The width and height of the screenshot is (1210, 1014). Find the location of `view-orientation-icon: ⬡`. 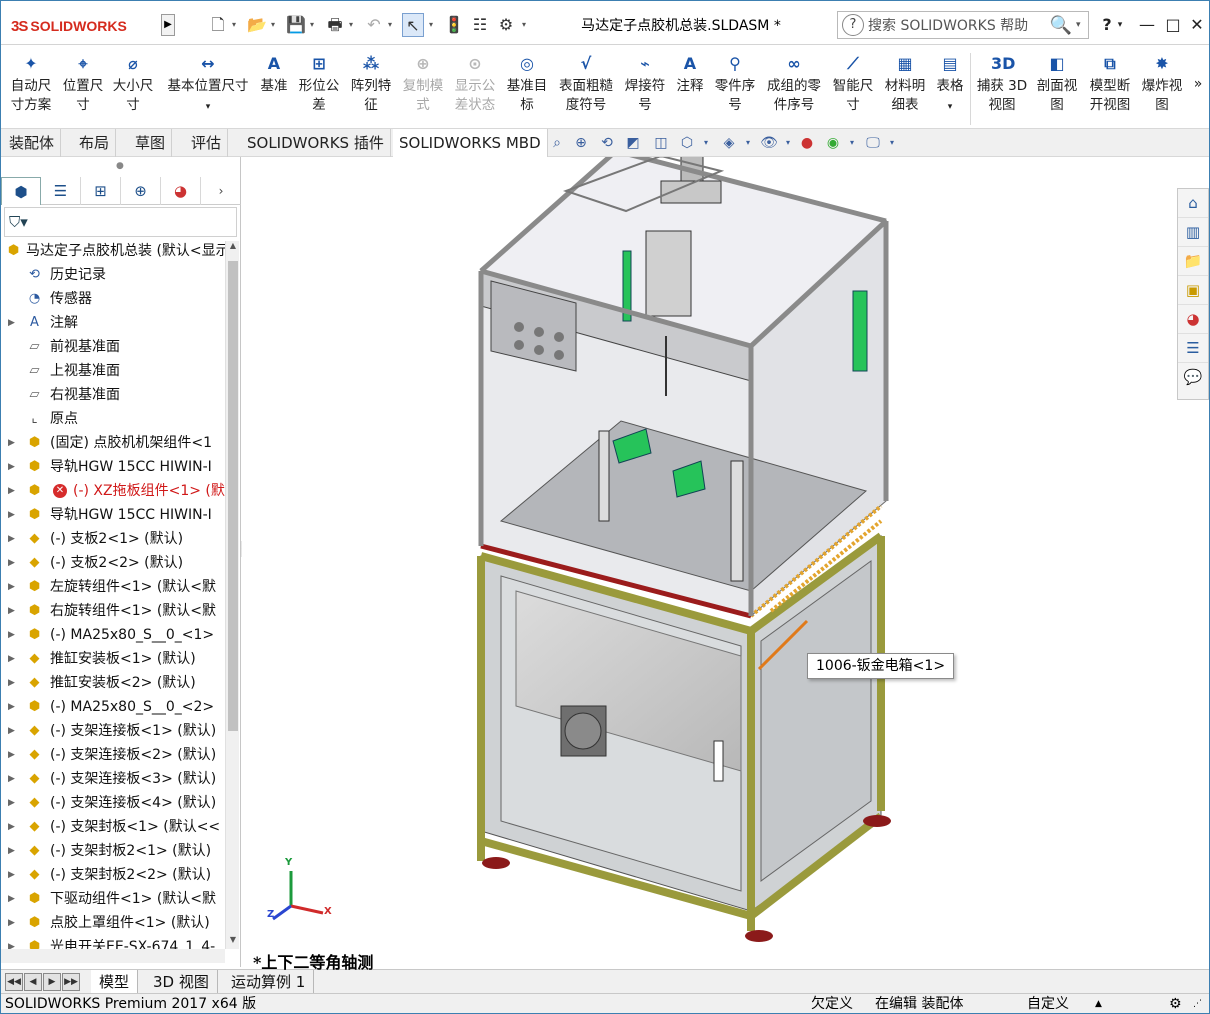

view-orientation-icon: ⬡ is located at coordinates (687, 143).